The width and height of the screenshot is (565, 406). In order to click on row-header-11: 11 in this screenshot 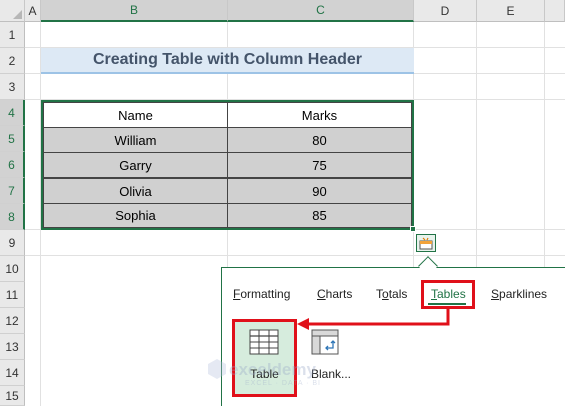, I will do `click(12, 295)`.